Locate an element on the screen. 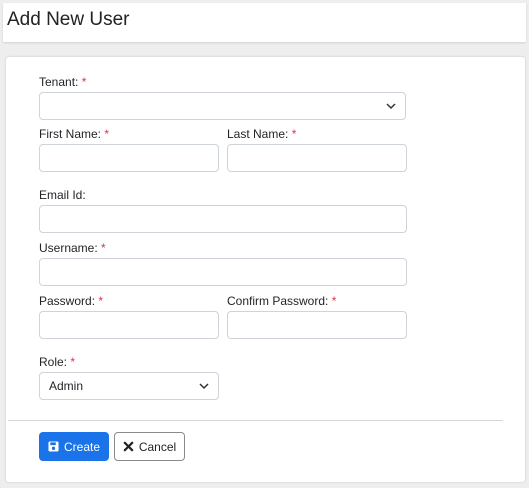 The image size is (529, 488). role-select: Admin is located at coordinates (129, 386).